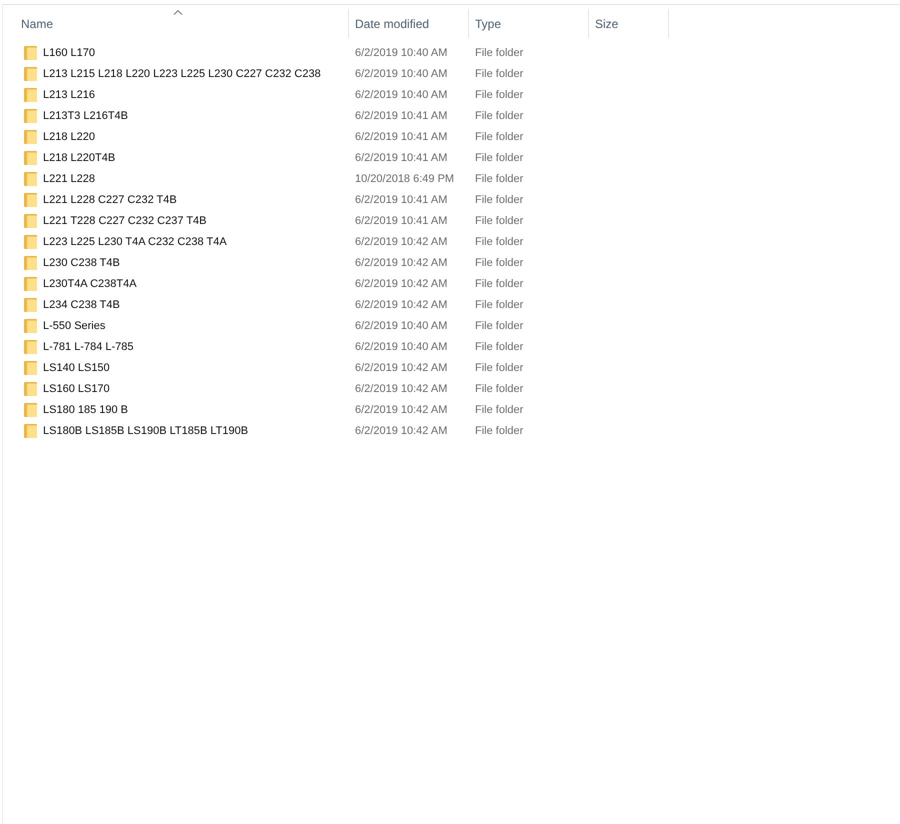 The width and height of the screenshot is (900, 824). I want to click on folder-name: L223 L225 L230 T4A C232 C238 T4A, so click(135, 242).